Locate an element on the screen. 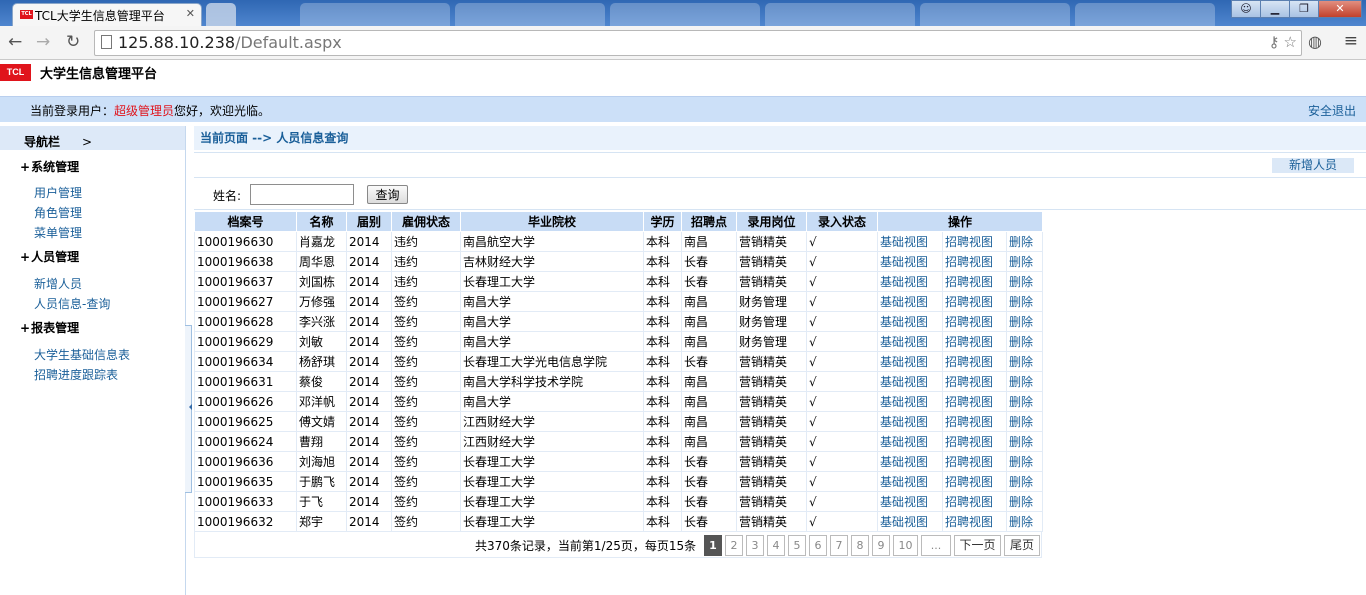 This screenshot has width=1366, height=595. address-bar: 125.88.10.238/Default.aspx ⚷ ☆ is located at coordinates (698, 43).